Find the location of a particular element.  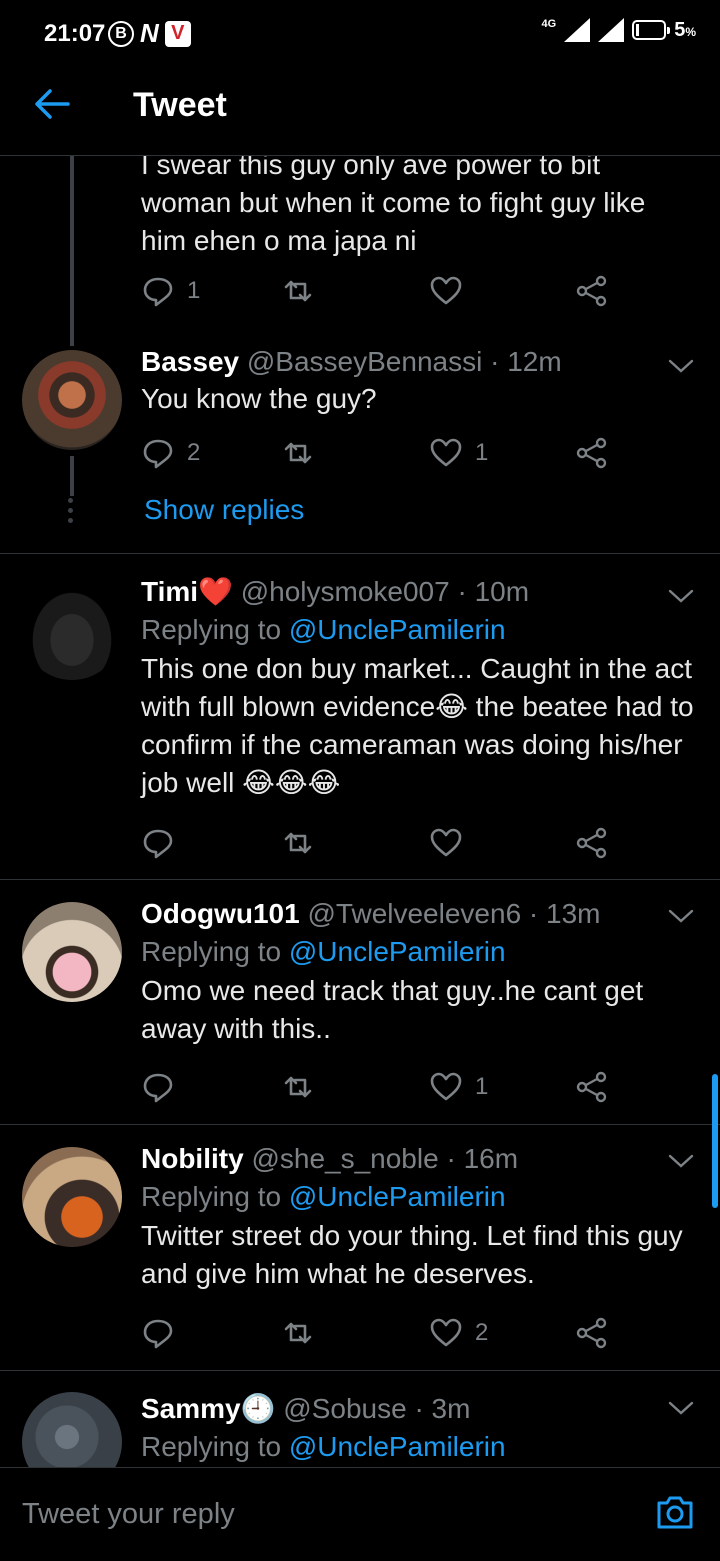

show-replies-link: Show replies is located at coordinates (224, 510).